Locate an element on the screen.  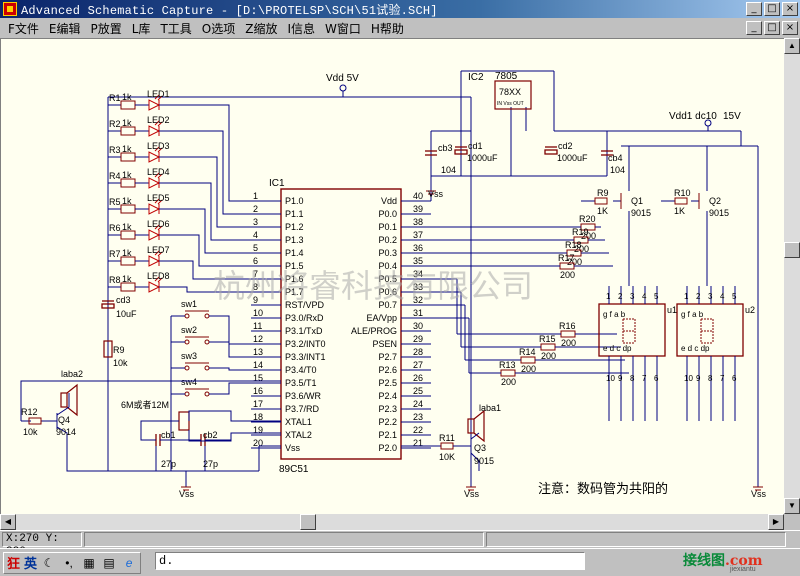
ic1-pin-name: XTAL2 is located at coordinates (298, 435).